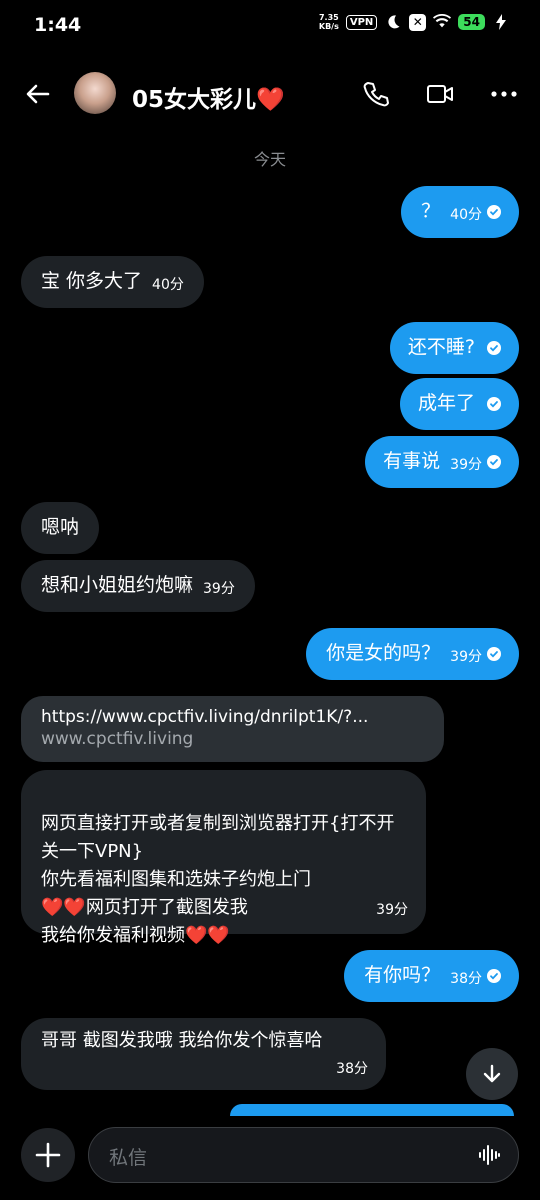 Image resolution: width=540 pixels, height=1200 pixels. Describe the element at coordinates (441, 347) in the screenshot. I see `message-text: 还不睡?` at that location.